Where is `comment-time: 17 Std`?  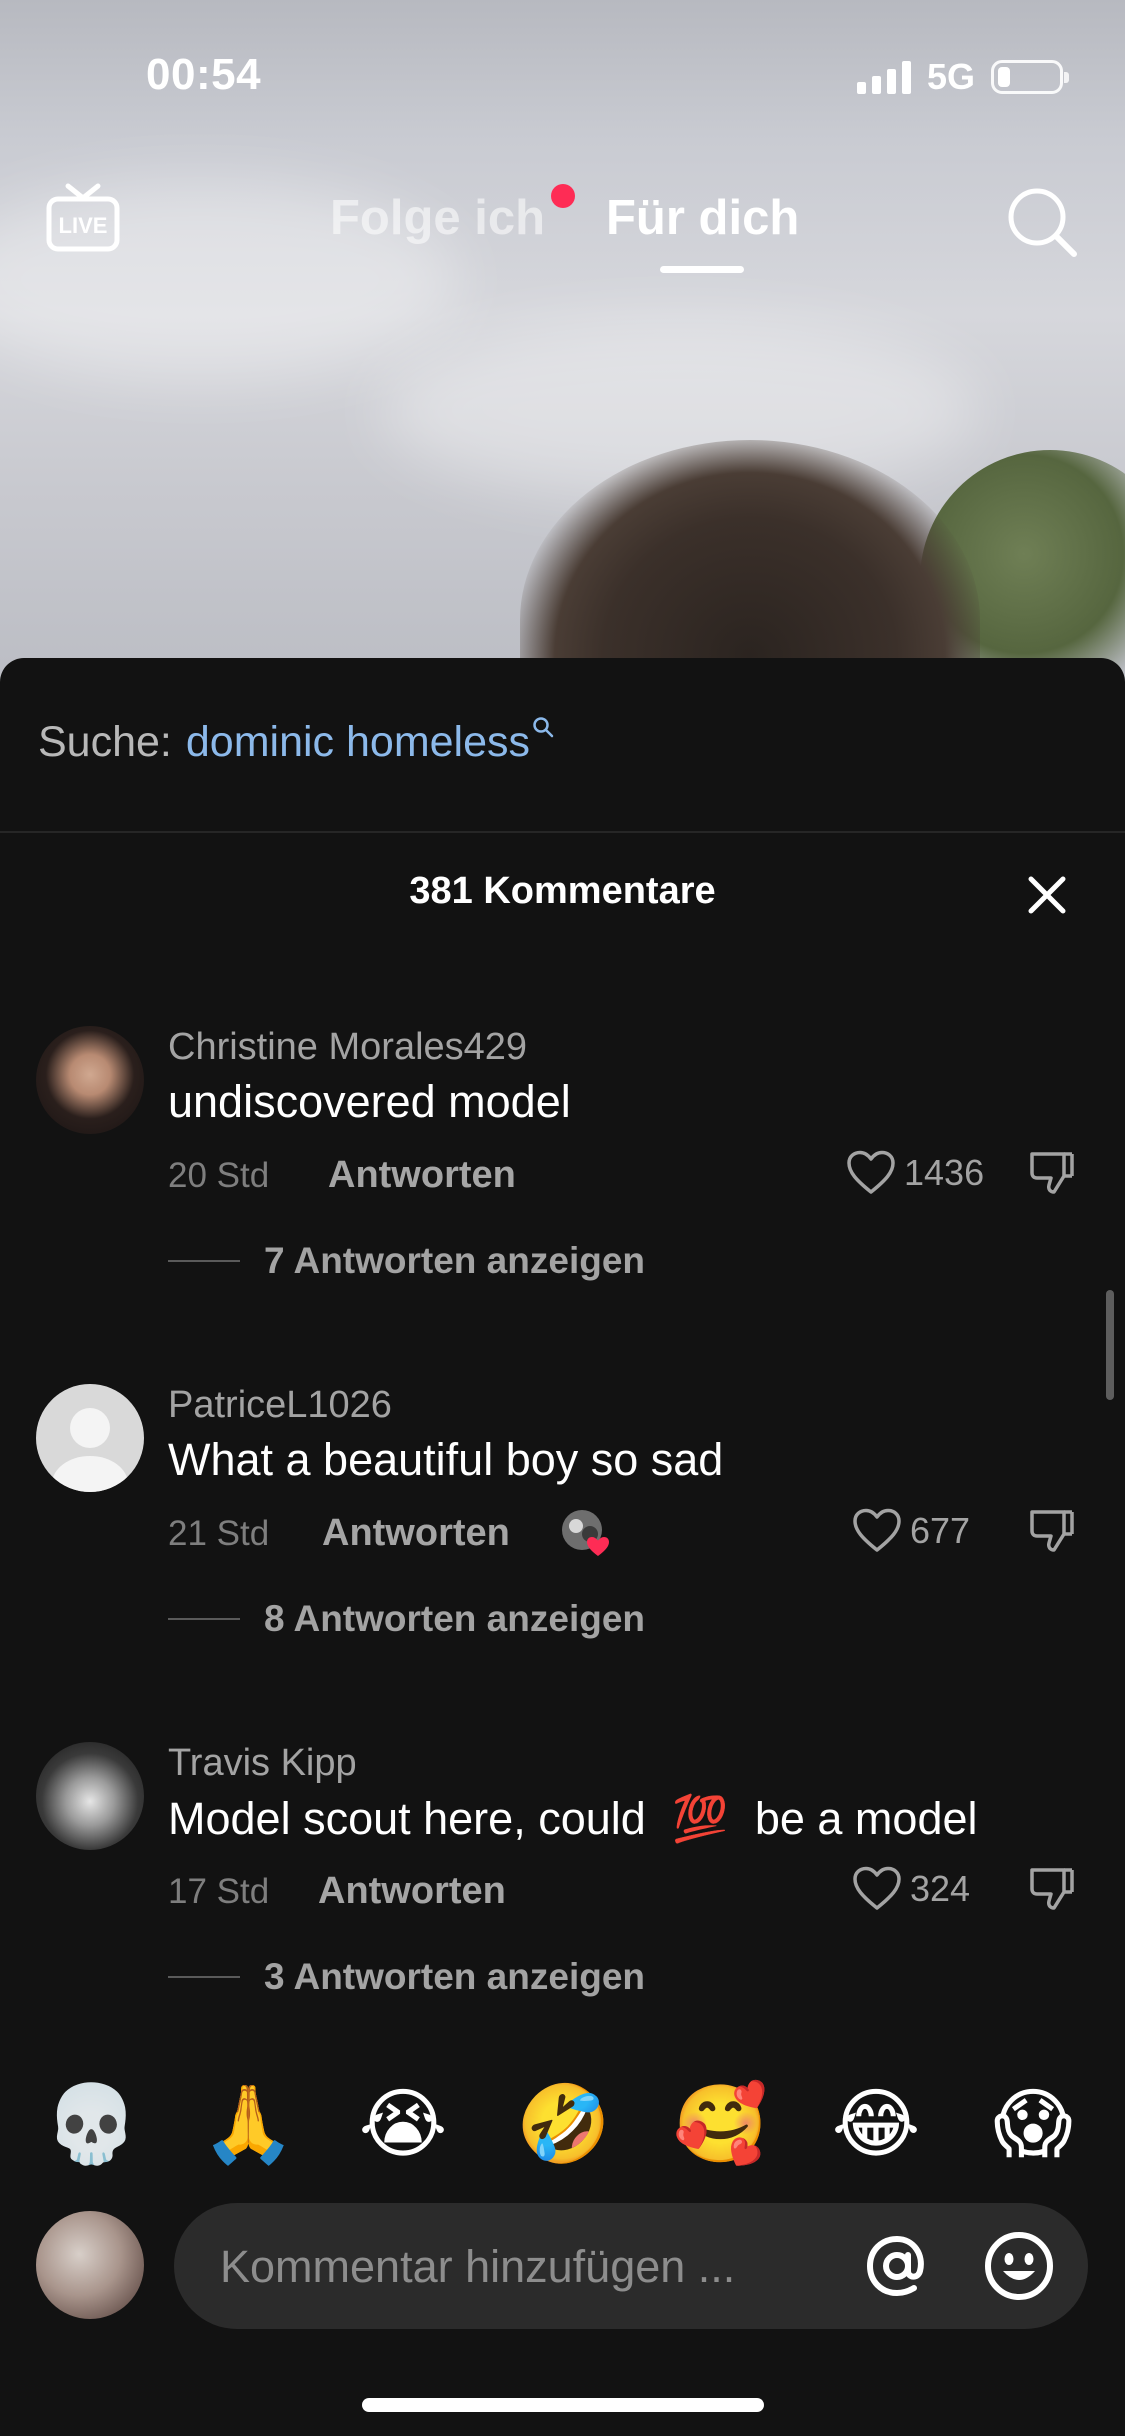 comment-time: 17 Std is located at coordinates (219, 1891).